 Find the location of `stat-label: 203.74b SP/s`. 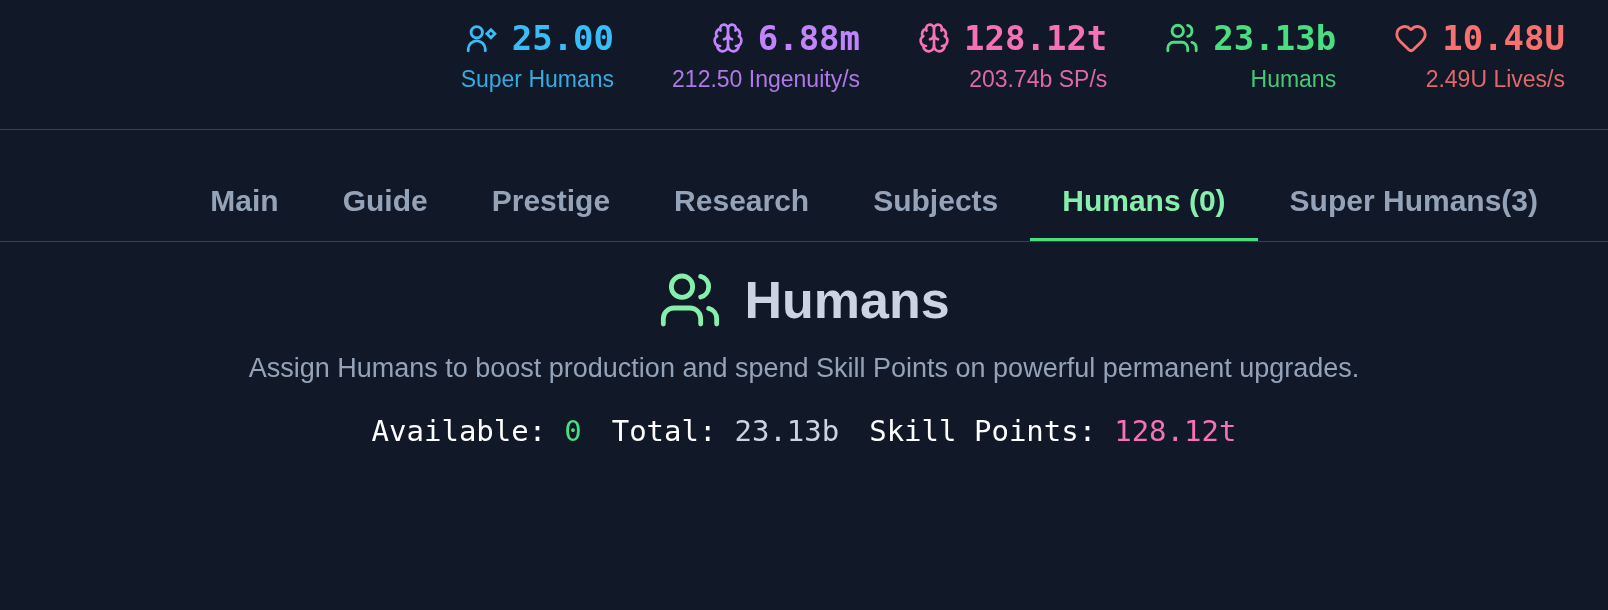

stat-label: 203.74b SP/s is located at coordinates (1038, 79).